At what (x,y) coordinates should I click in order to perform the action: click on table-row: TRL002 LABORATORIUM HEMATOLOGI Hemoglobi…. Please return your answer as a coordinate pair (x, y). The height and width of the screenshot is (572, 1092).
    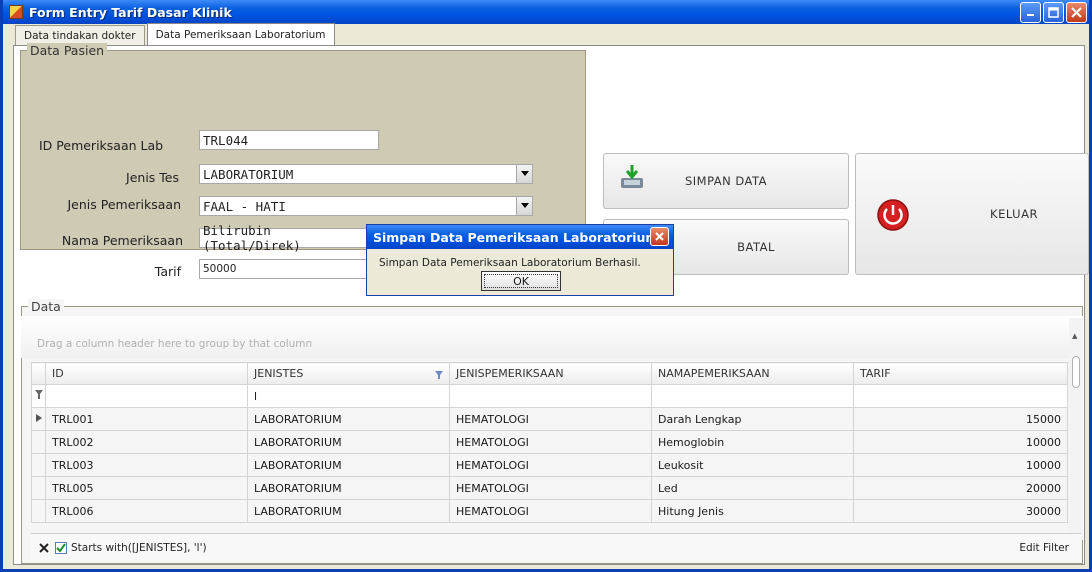
    Looking at the image, I should click on (549, 442).